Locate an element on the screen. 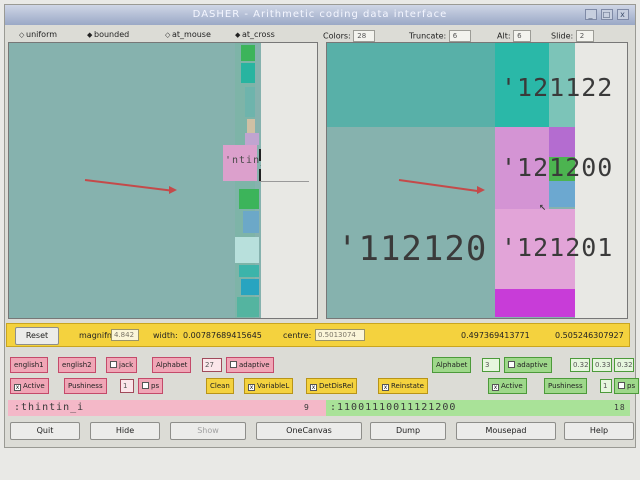  centre-field: 0.5013074 is located at coordinates (340, 335).